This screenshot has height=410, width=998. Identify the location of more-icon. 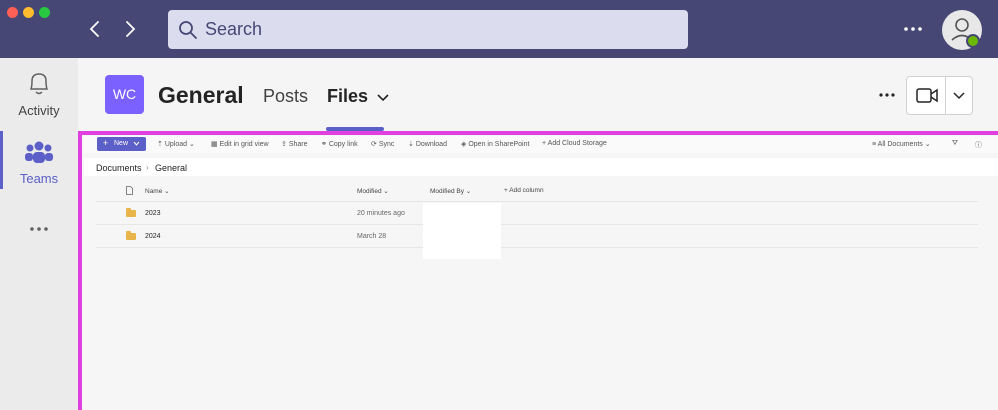
(39, 229).